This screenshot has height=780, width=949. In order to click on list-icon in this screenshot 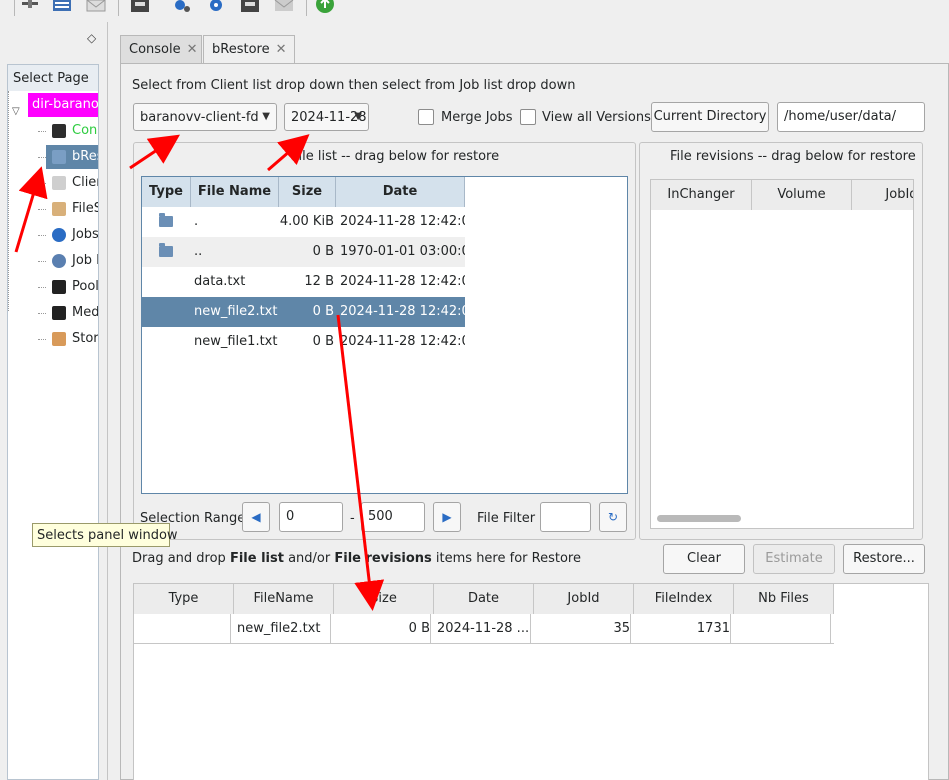, I will do `click(62, 7)`.